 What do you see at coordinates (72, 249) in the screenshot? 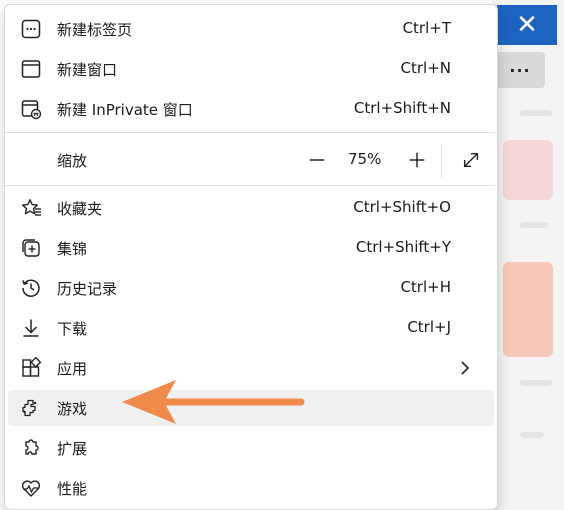
I see `menu-item-label: 集锦` at bounding box center [72, 249].